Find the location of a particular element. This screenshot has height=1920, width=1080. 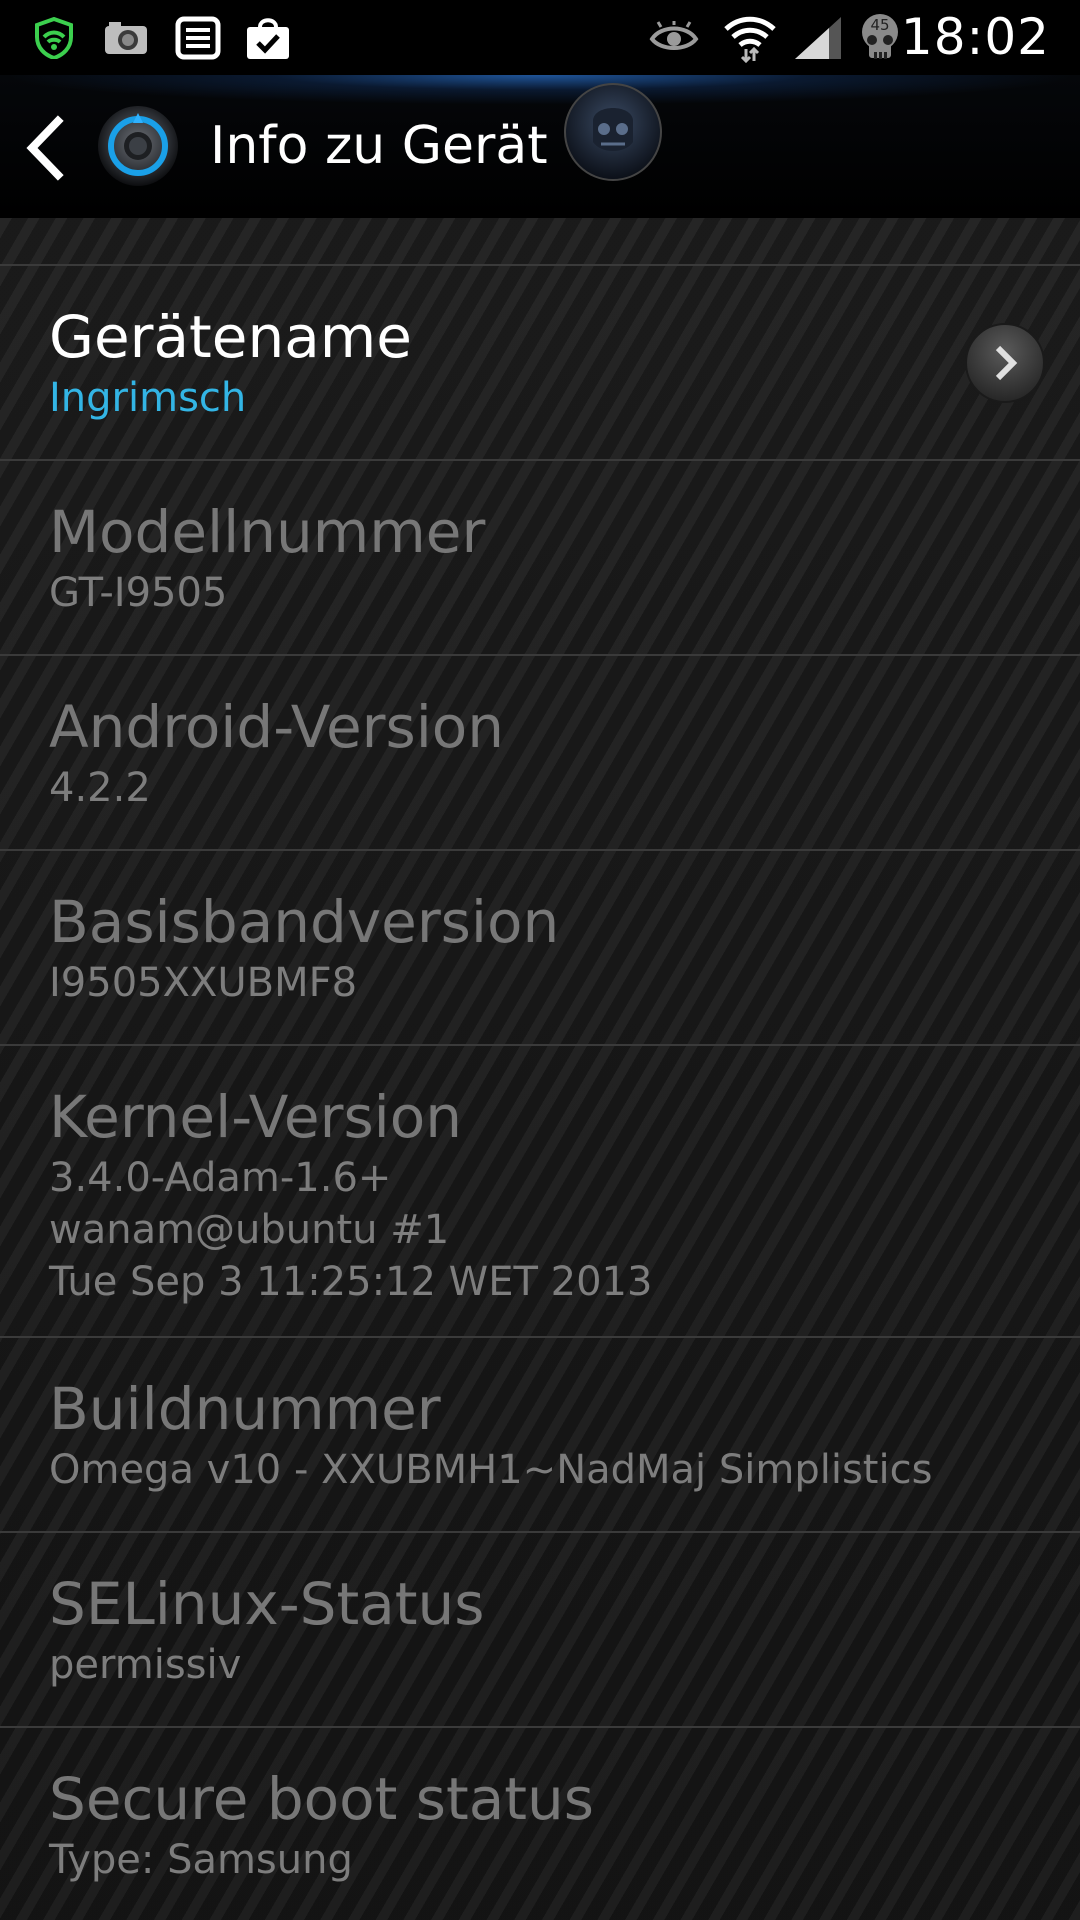

settings-app-icon is located at coordinates (138, 146).